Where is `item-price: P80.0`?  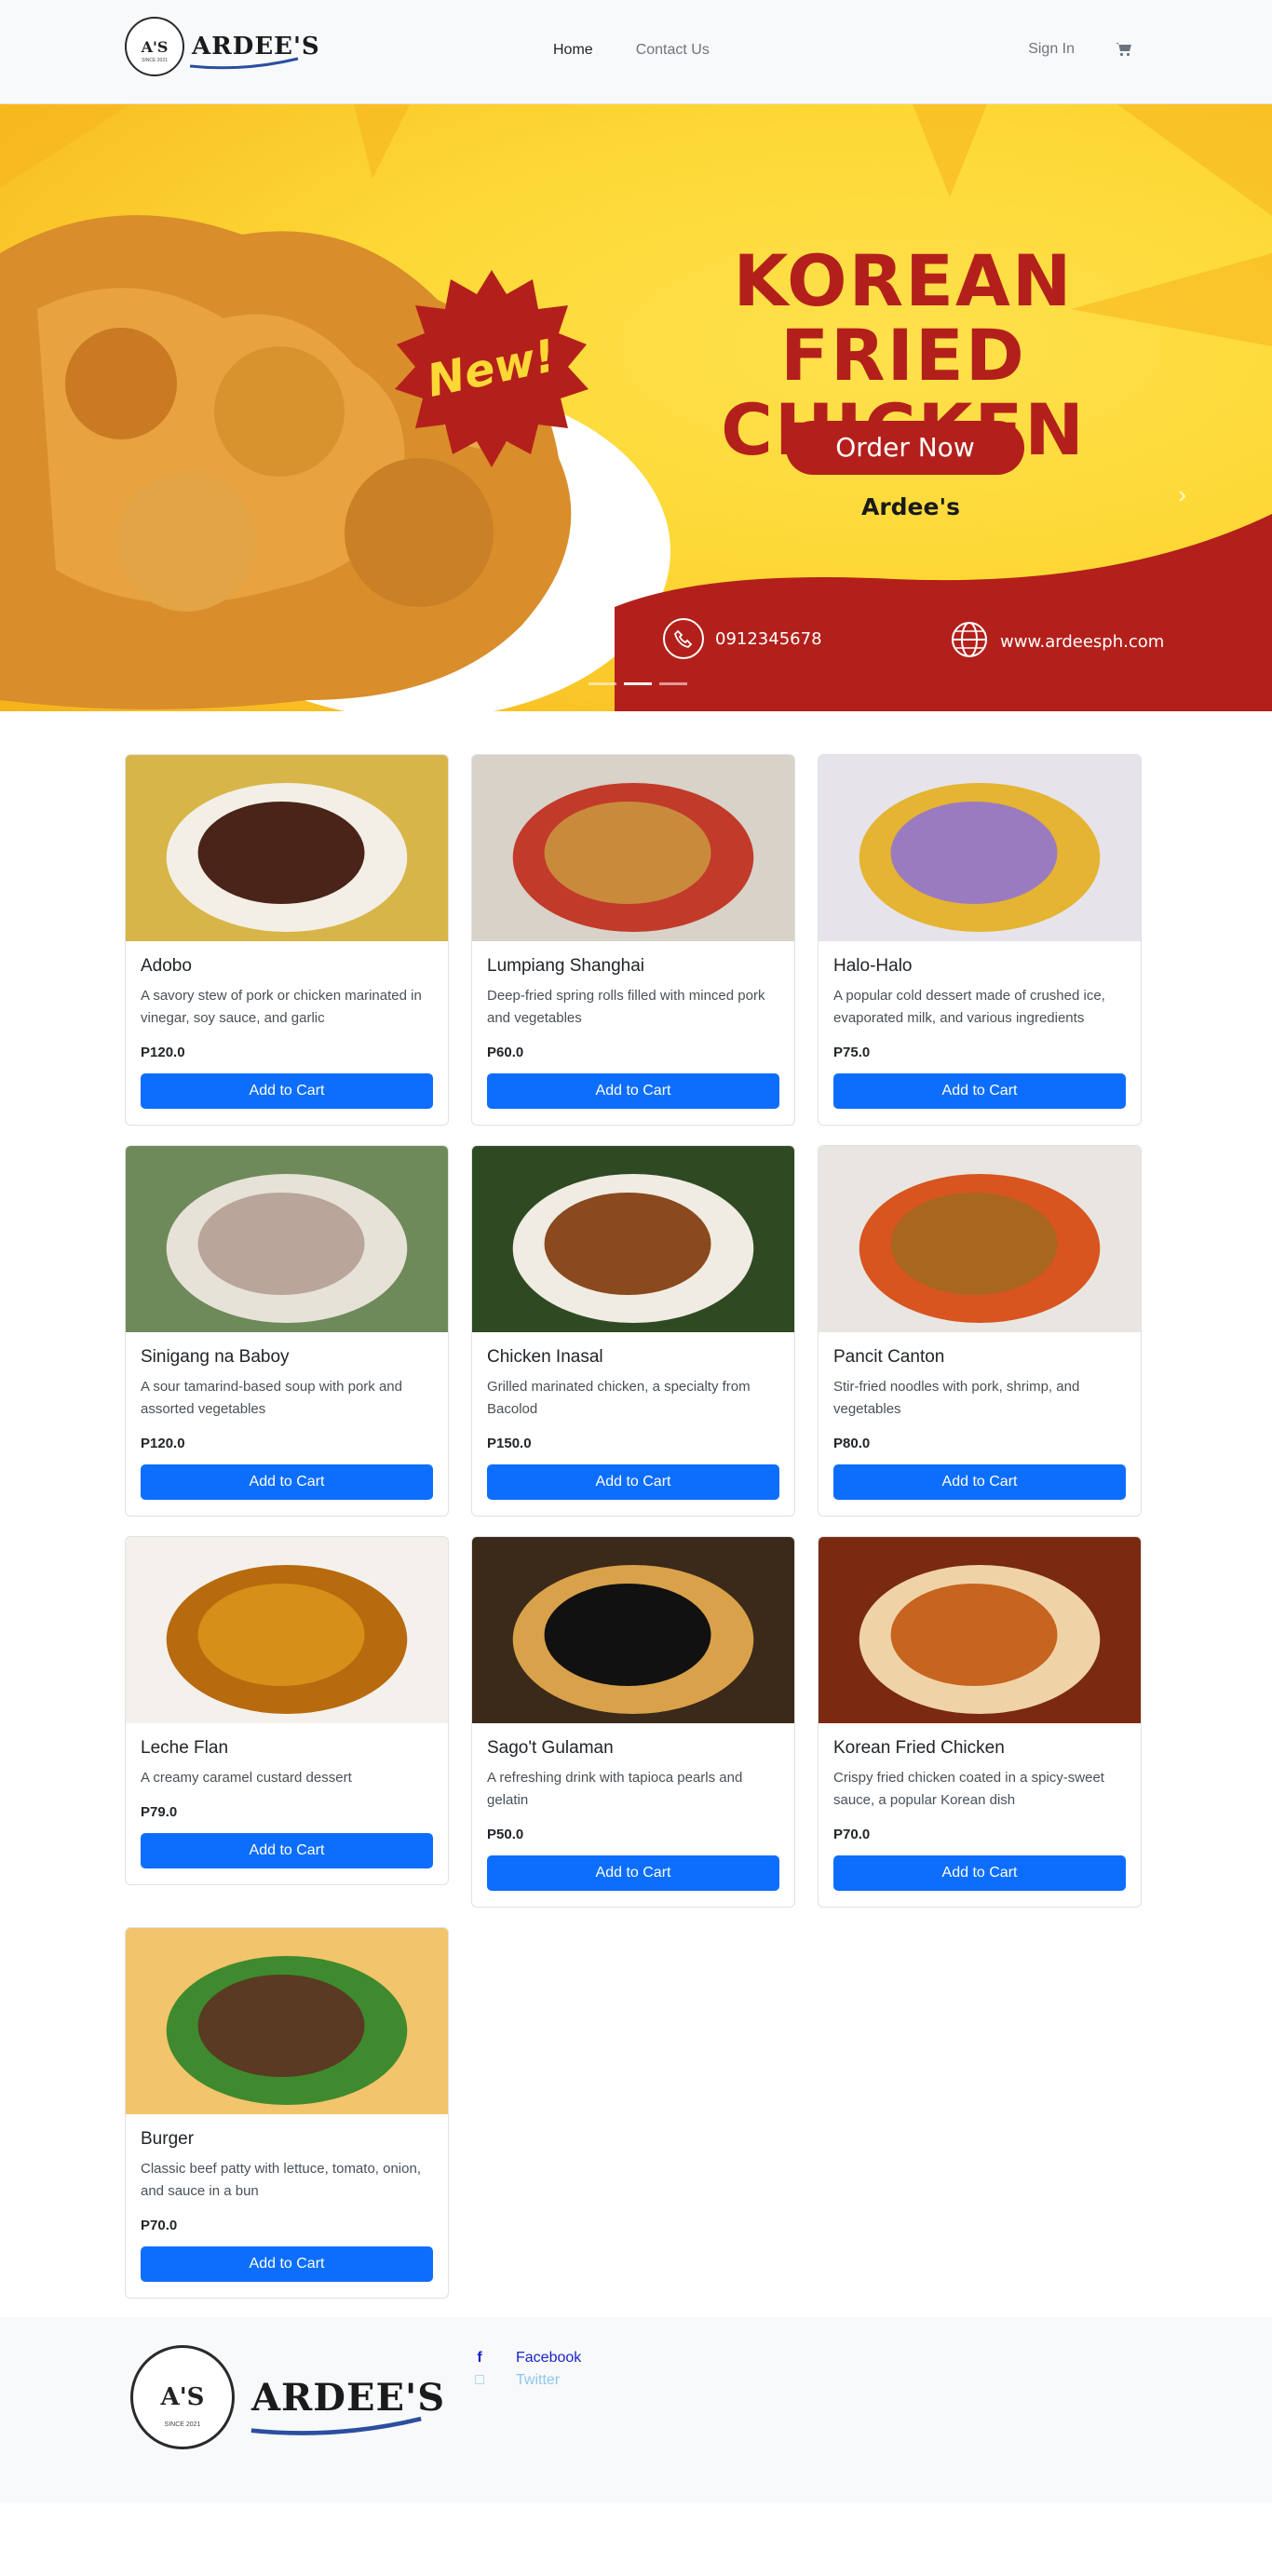 item-price: P80.0 is located at coordinates (852, 1443).